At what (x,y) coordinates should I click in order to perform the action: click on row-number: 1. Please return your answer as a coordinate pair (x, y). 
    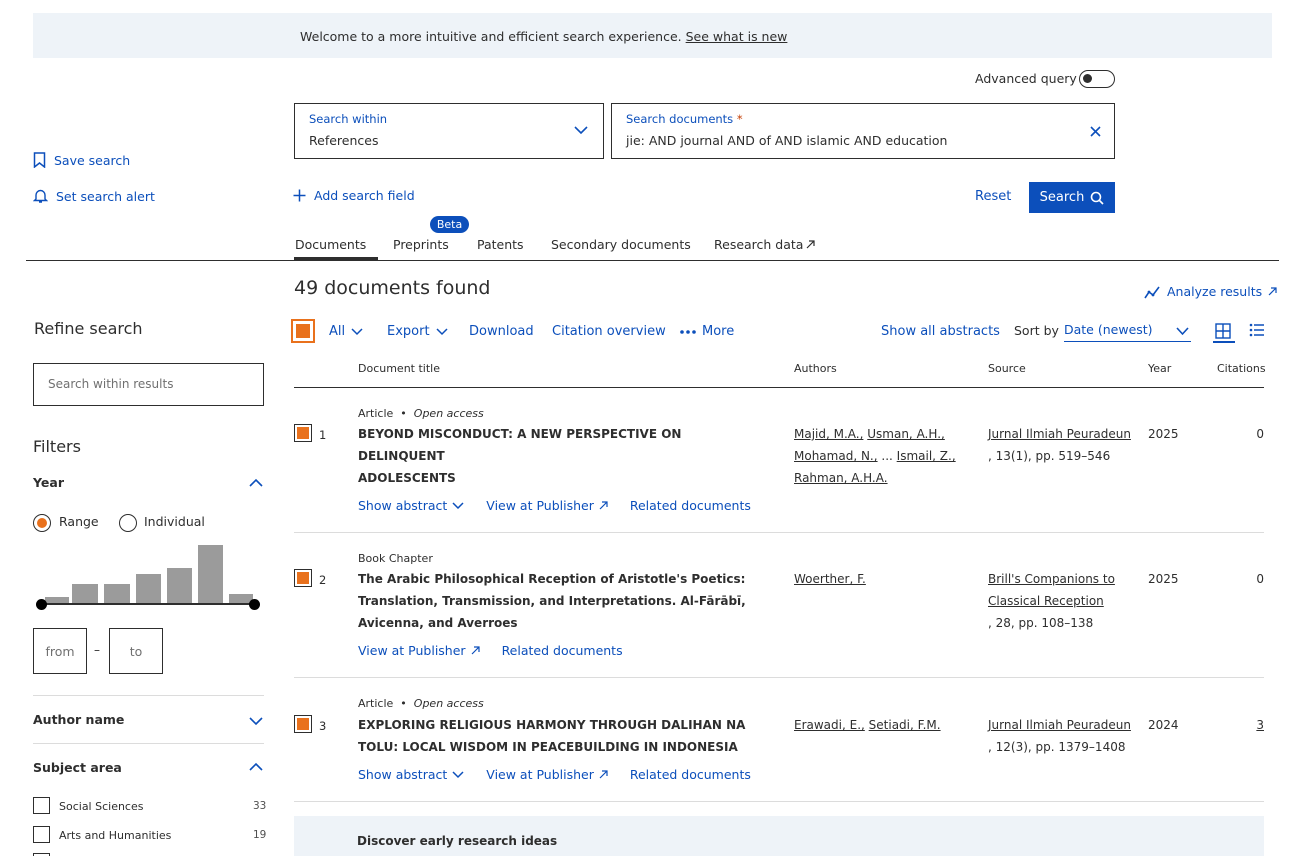
    Looking at the image, I should click on (323, 435).